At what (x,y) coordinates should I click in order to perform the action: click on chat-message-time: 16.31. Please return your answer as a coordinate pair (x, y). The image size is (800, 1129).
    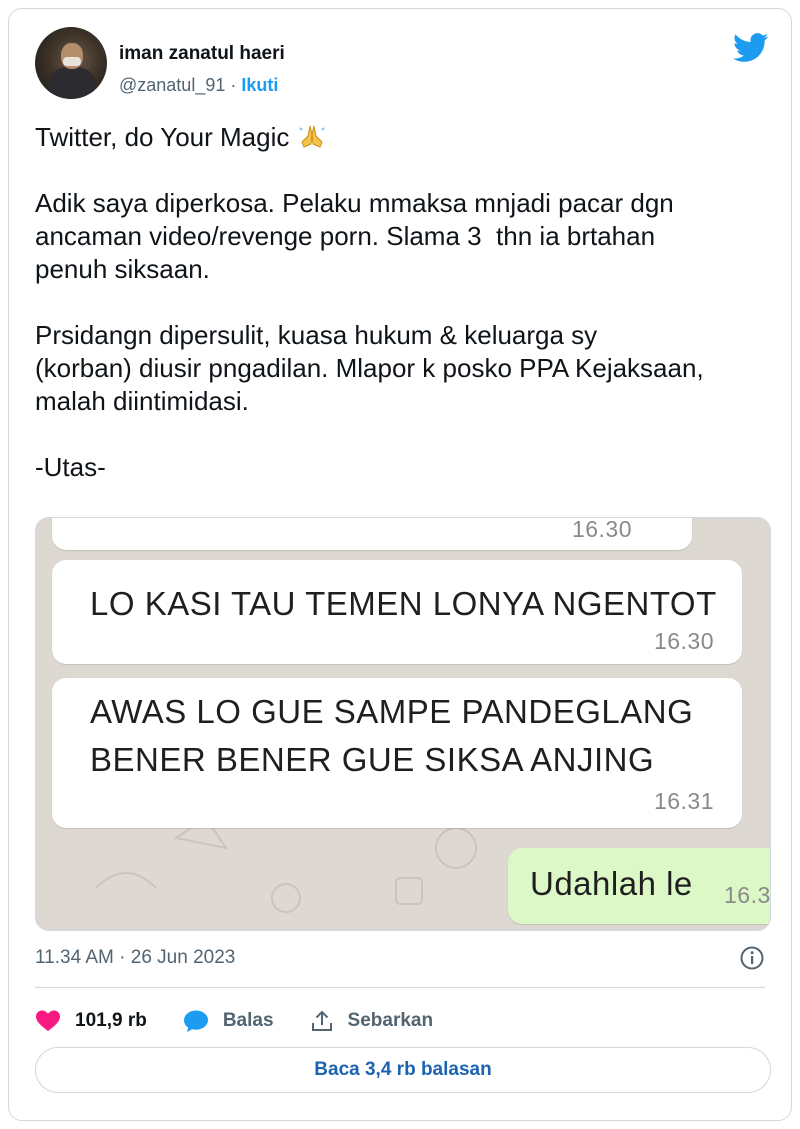
    Looking at the image, I should click on (683, 801).